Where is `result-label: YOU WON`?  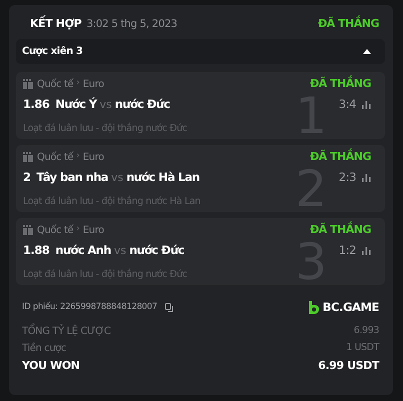
result-label: YOU WON is located at coordinates (51, 366).